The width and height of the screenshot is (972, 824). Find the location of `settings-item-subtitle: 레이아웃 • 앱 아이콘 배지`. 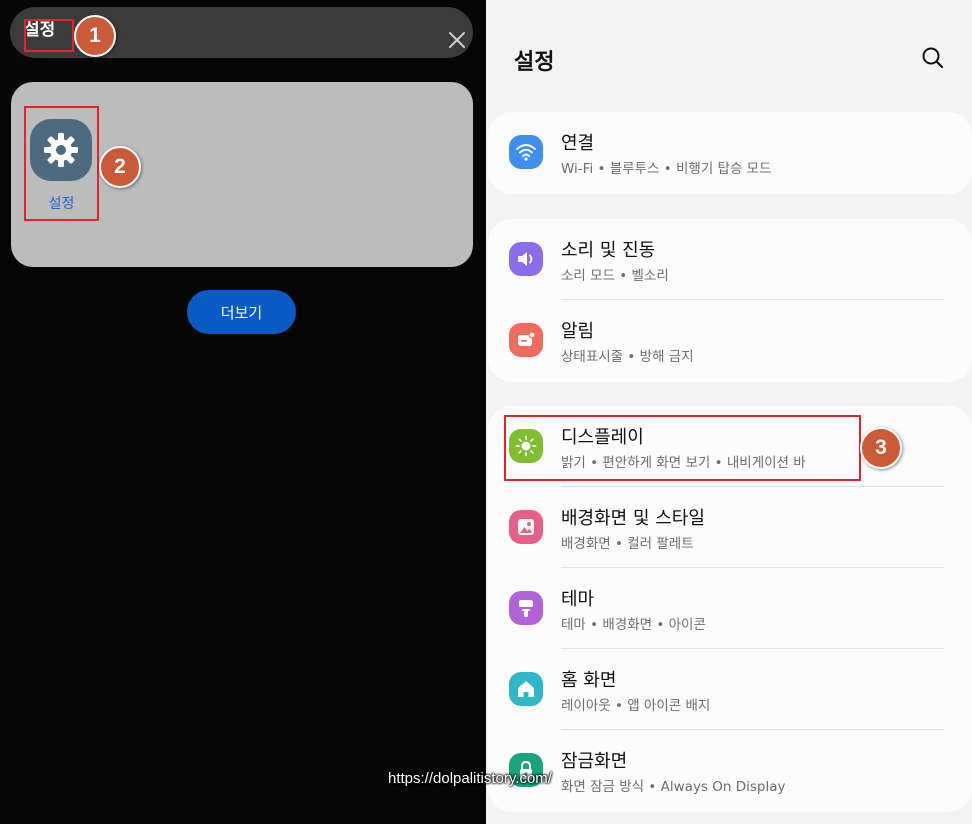

settings-item-subtitle: 레이아웃 • 앱 아이콘 배지 is located at coordinates (636, 706).